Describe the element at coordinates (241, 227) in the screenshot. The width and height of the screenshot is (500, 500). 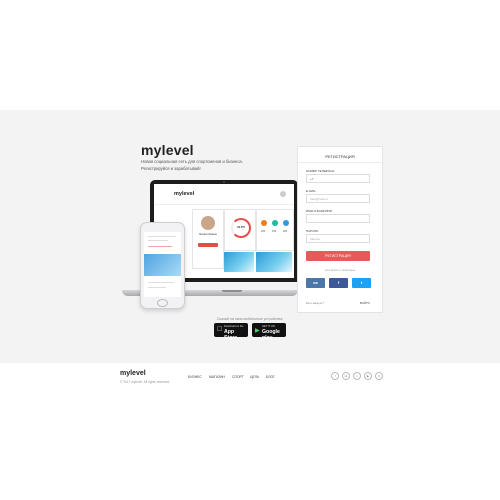
I see `ring-value: 40 PV` at that location.